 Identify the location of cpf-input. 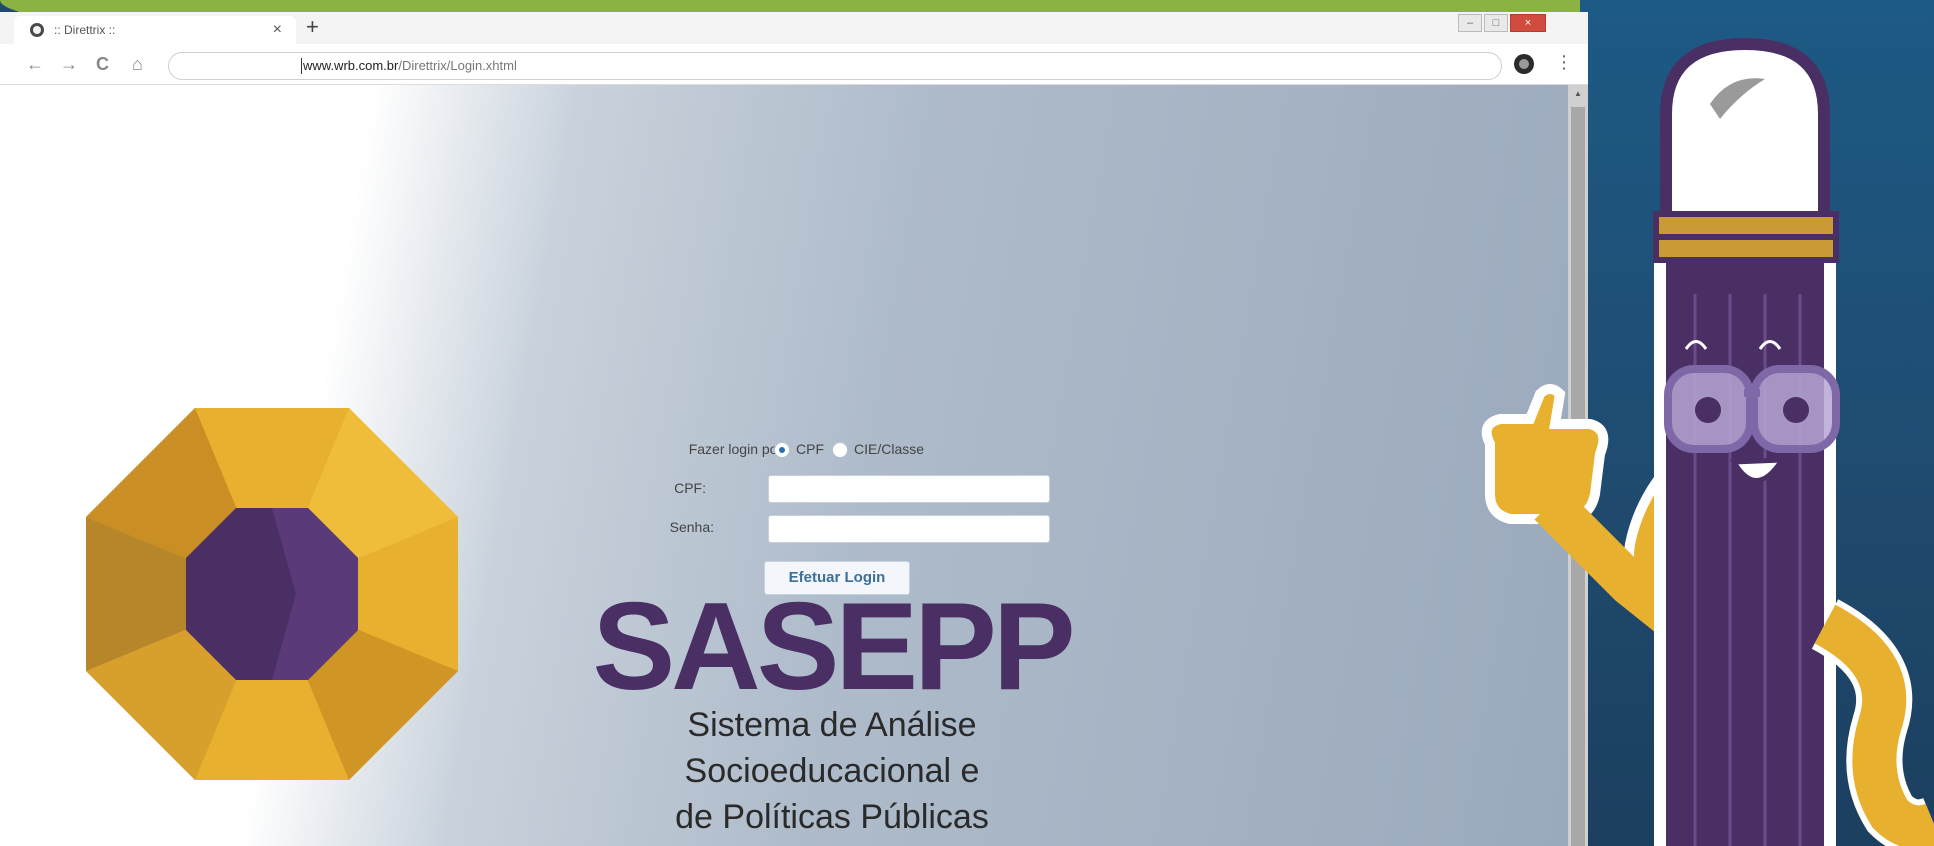
(909, 489).